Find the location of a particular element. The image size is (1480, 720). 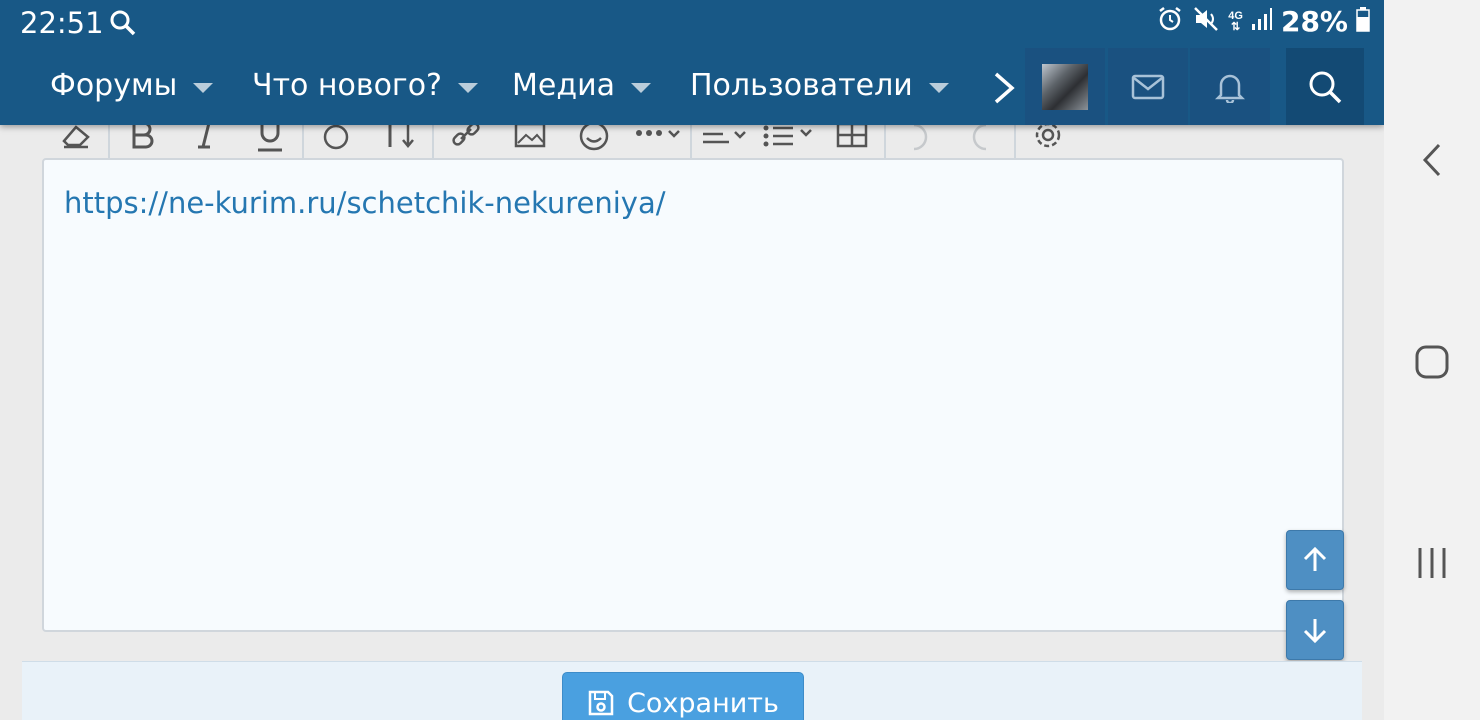

arrow-up-icon is located at coordinates (1315, 558).